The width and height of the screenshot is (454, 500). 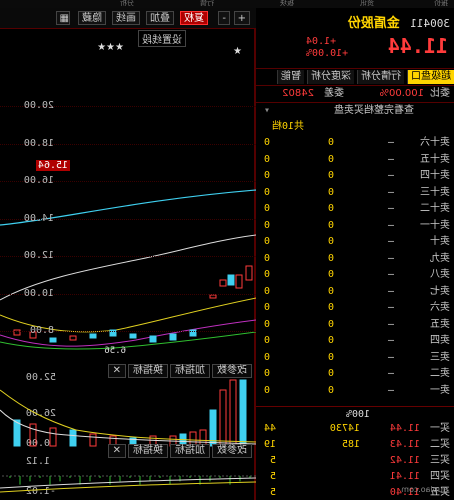 I want to click on tab-smart: 智能, so click(x=290, y=77).